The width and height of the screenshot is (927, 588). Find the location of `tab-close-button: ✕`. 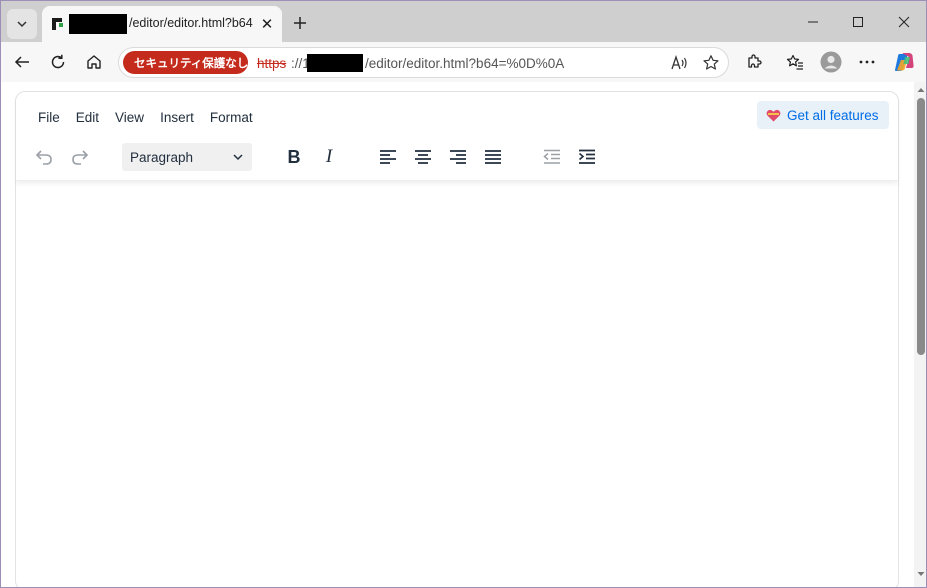

tab-close-button: ✕ is located at coordinates (267, 24).